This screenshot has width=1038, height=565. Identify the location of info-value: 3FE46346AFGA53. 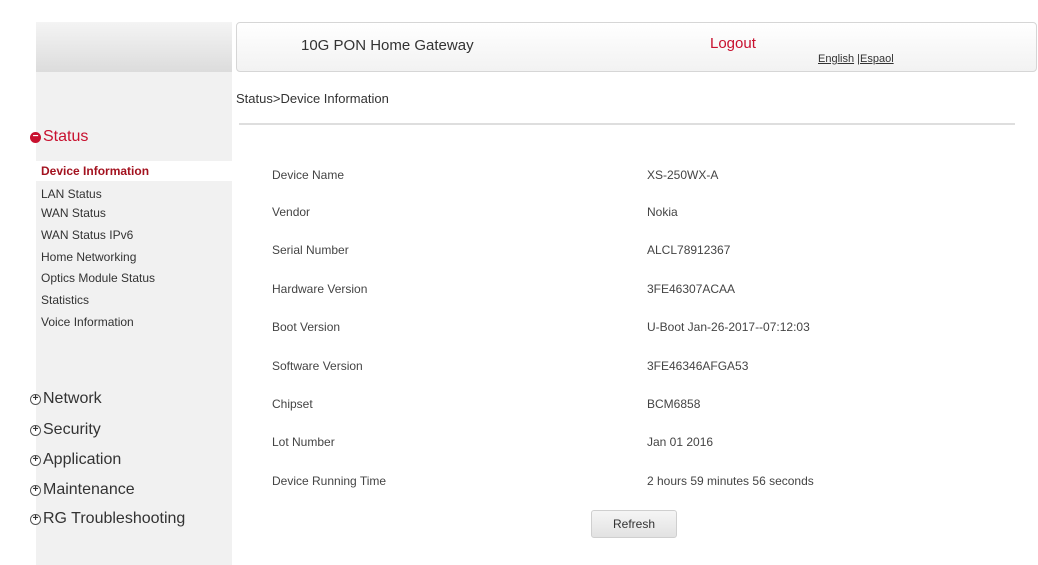
(698, 366).